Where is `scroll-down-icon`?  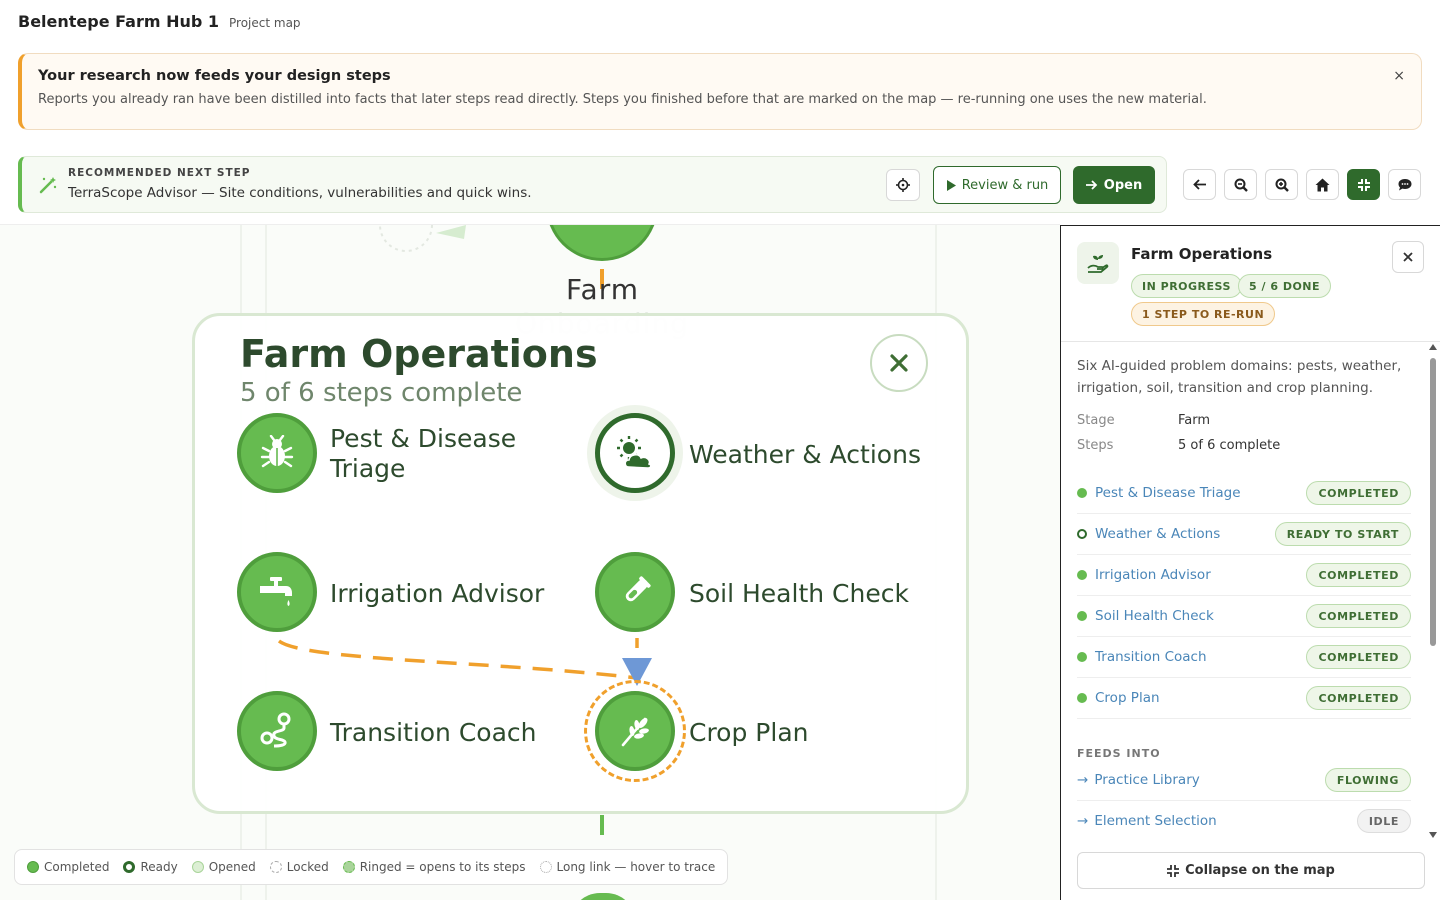 scroll-down-icon is located at coordinates (1433, 835).